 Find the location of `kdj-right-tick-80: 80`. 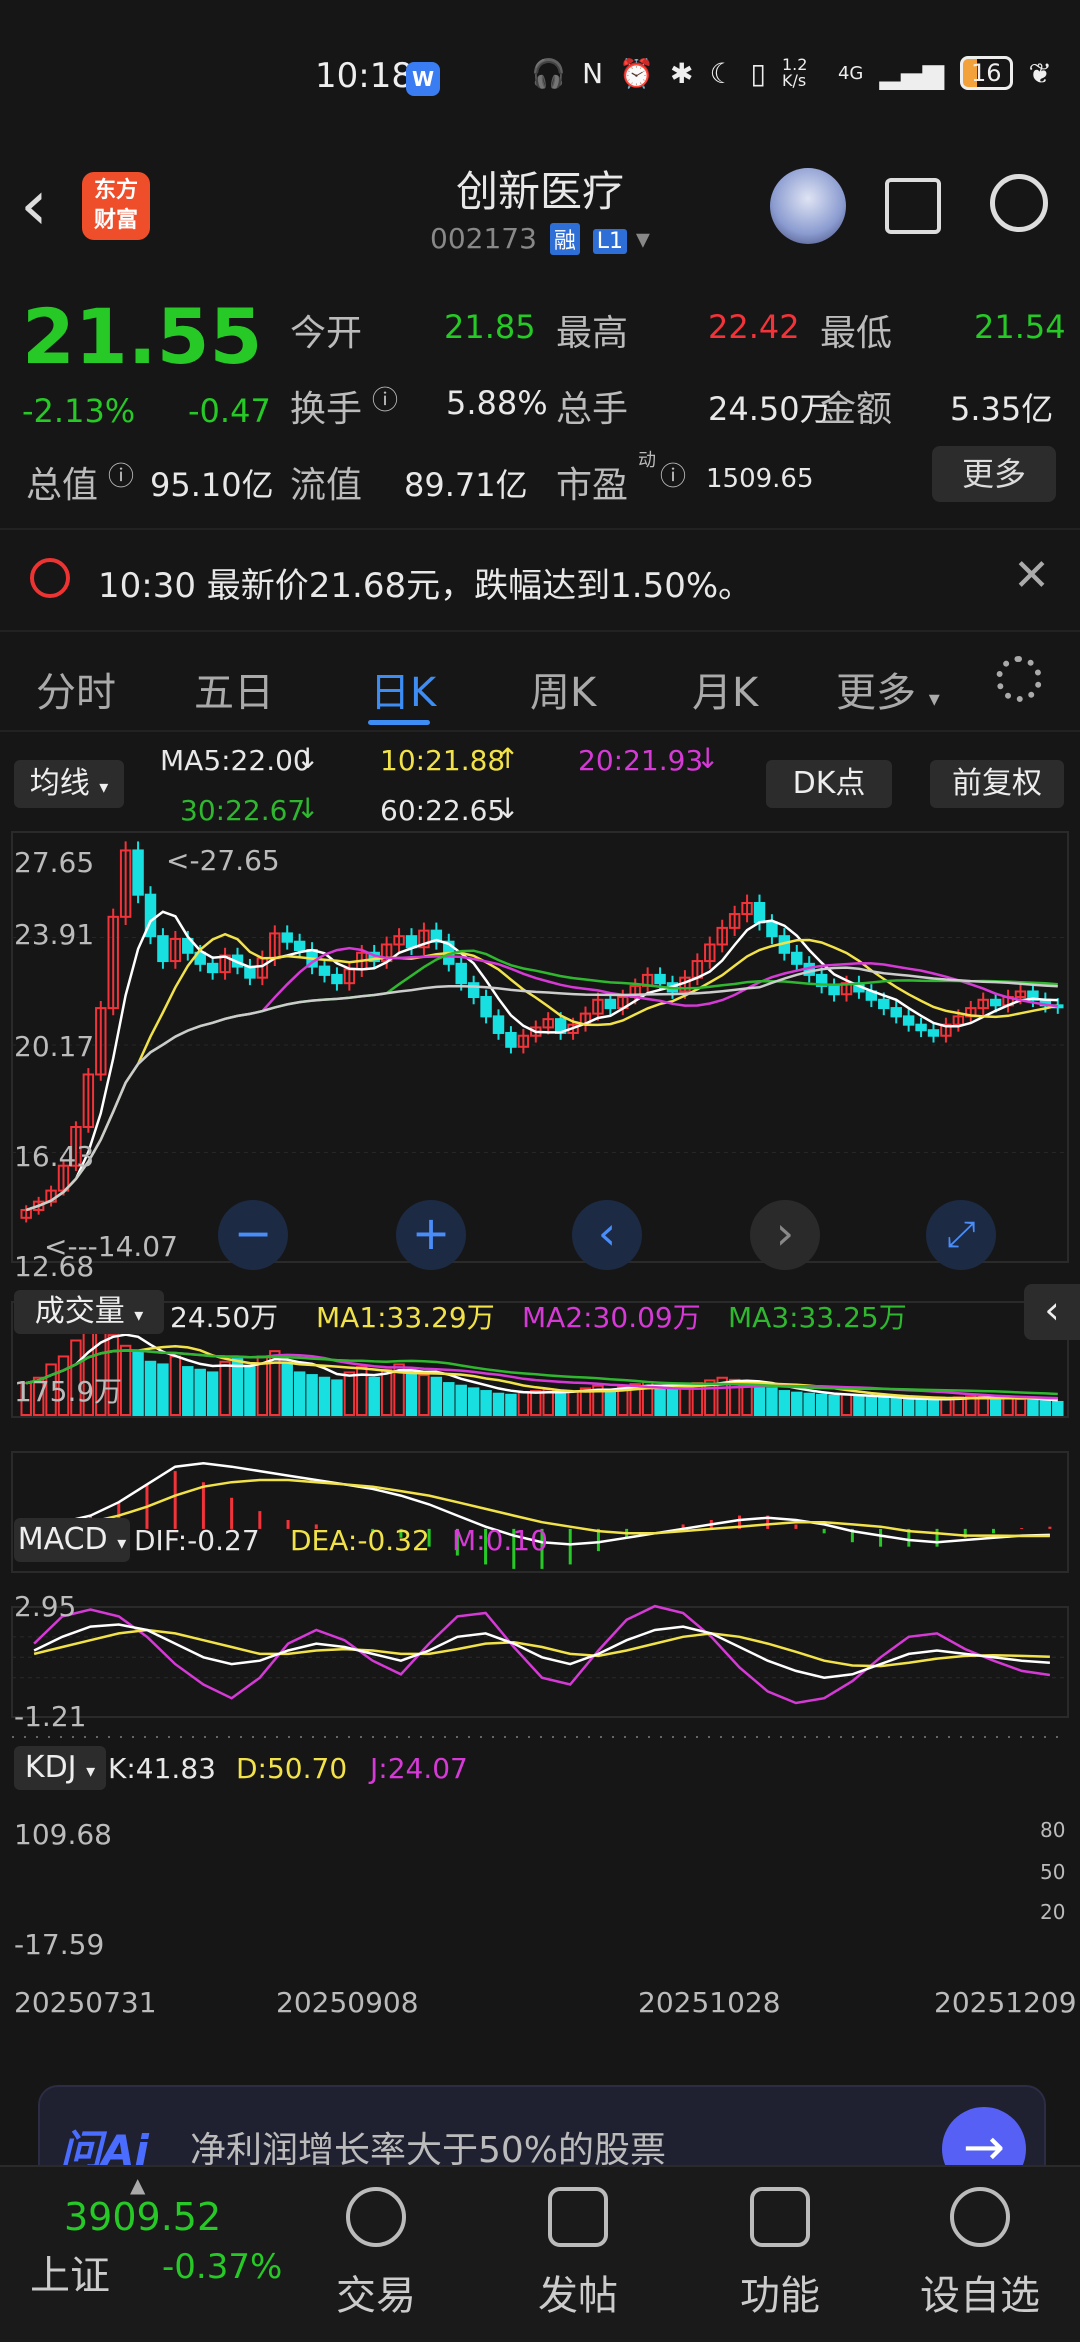

kdj-right-tick-80: 80 is located at coordinates (1053, 1830).